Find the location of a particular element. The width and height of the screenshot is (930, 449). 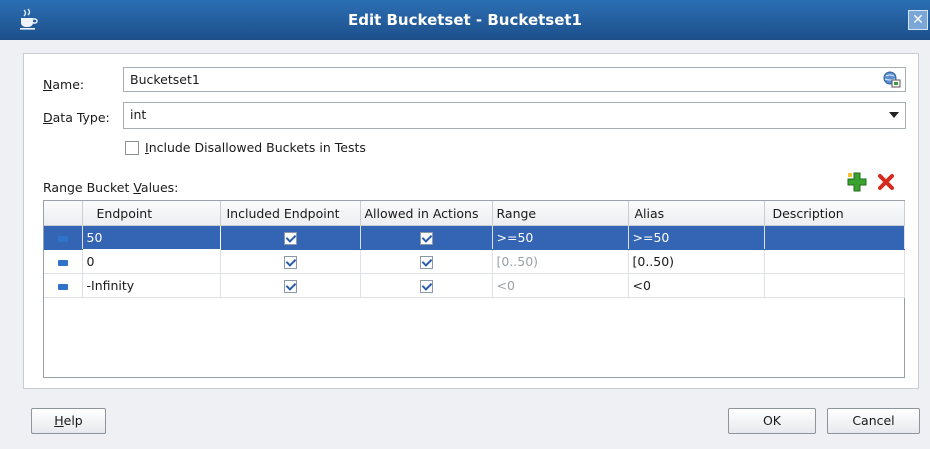

endpoint-cell: 50 is located at coordinates (151, 237).